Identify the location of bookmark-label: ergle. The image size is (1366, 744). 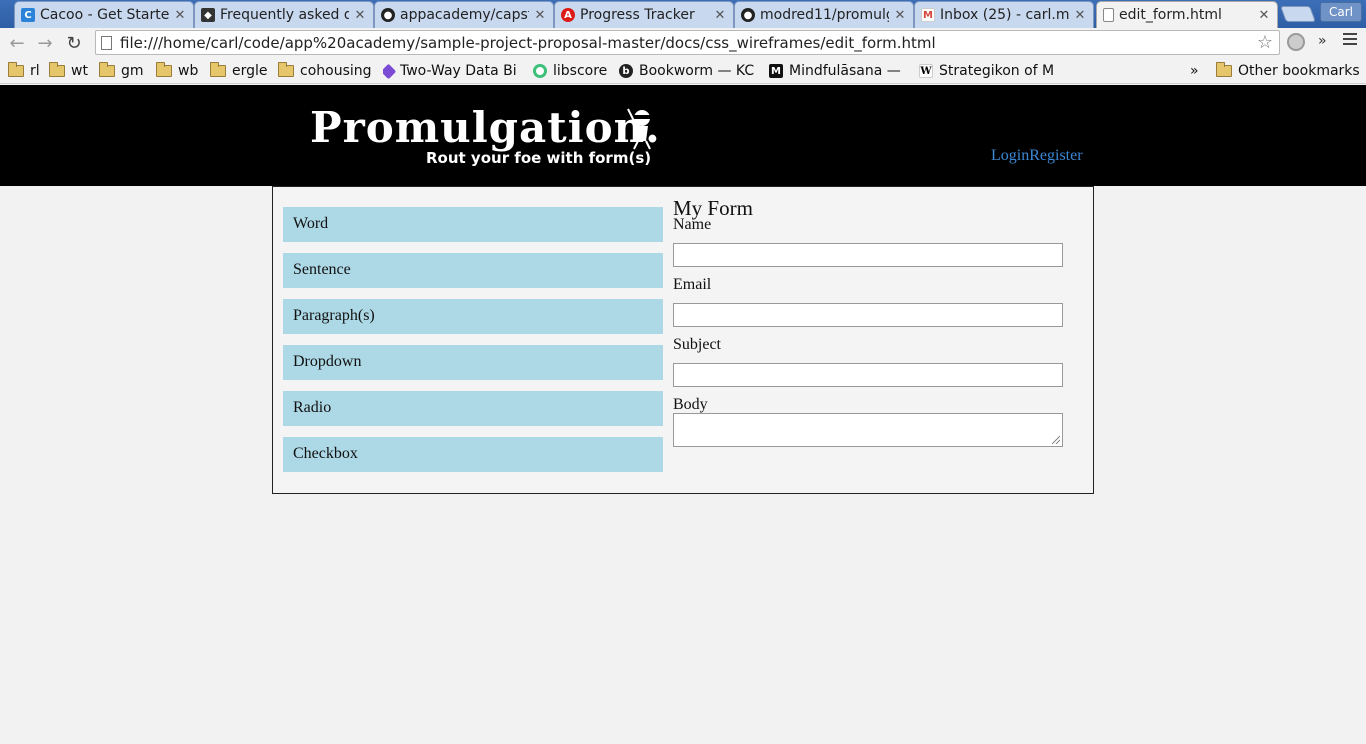
(250, 71).